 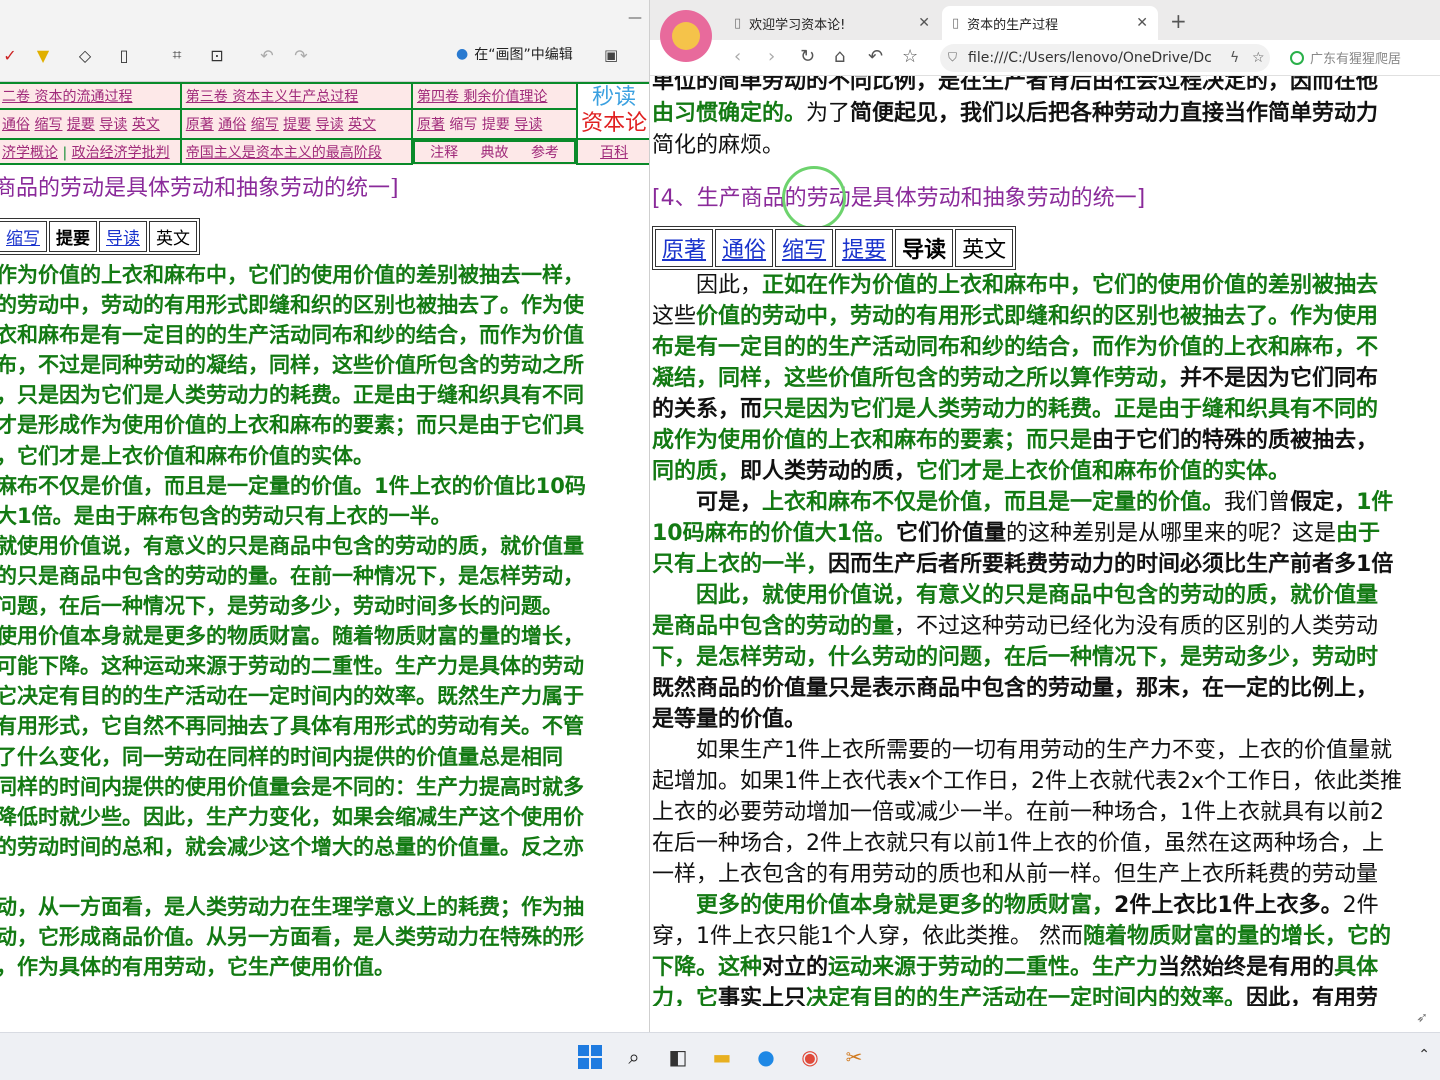 I want to click on avatar, so click(x=686, y=36).